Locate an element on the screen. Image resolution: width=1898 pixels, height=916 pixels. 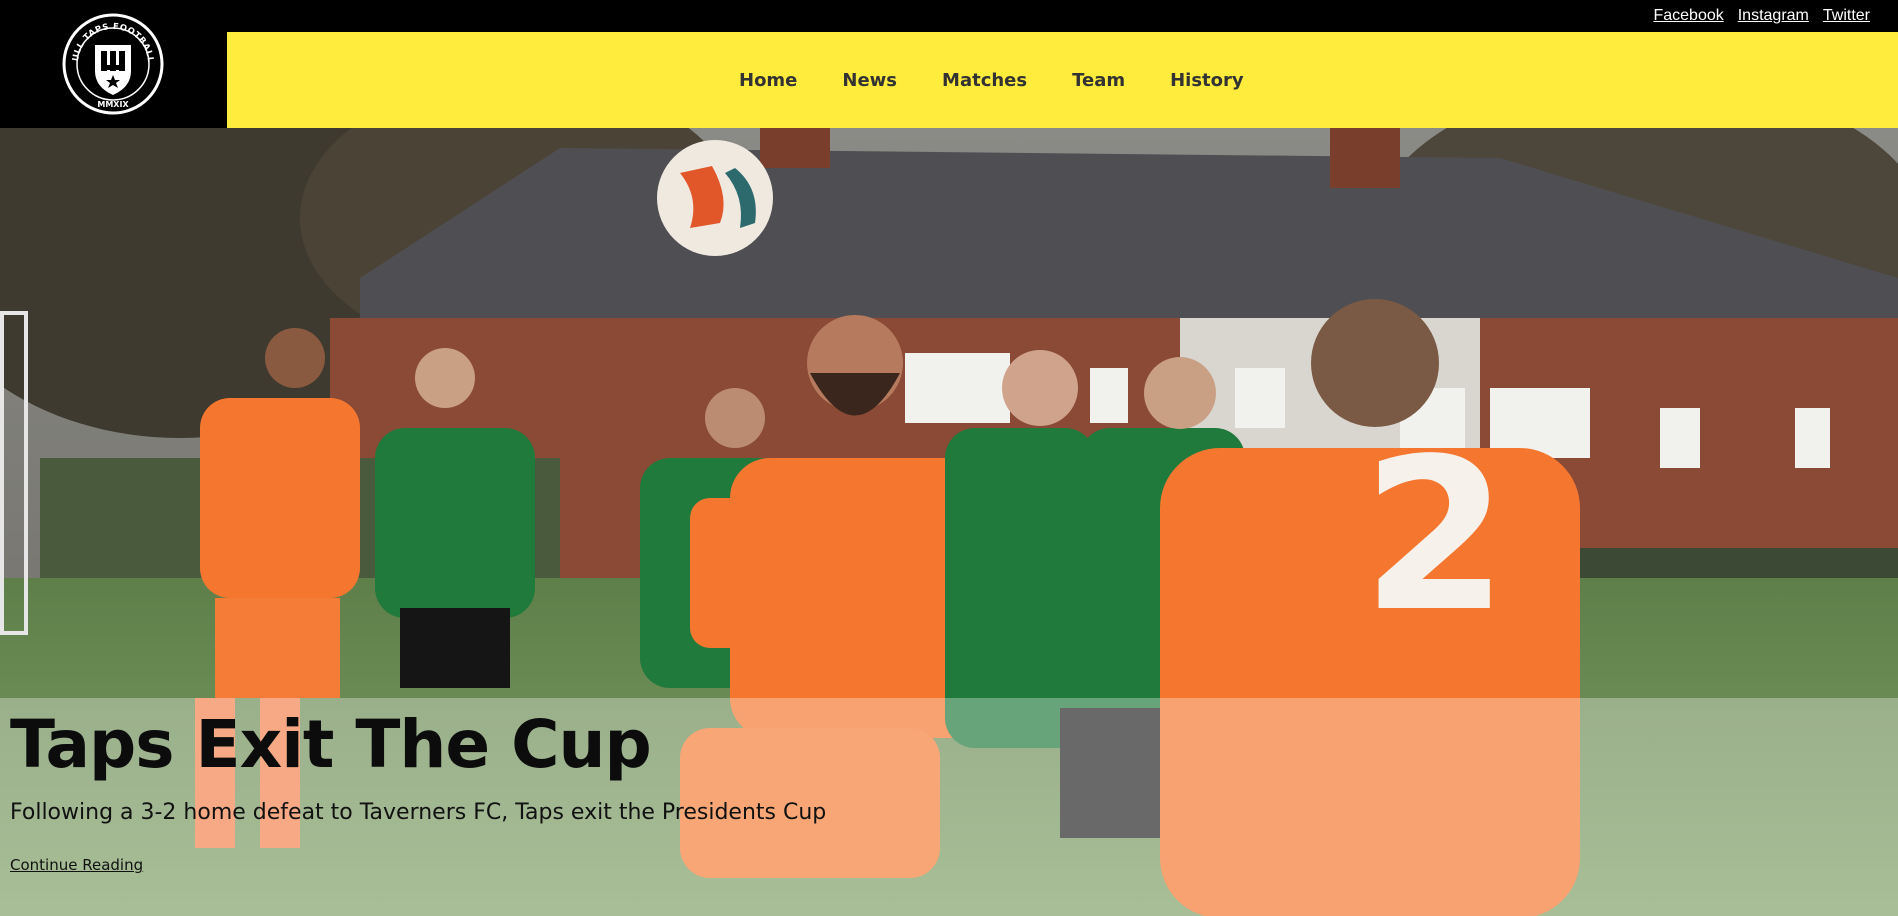
nav-home: Home is located at coordinates (768, 80).